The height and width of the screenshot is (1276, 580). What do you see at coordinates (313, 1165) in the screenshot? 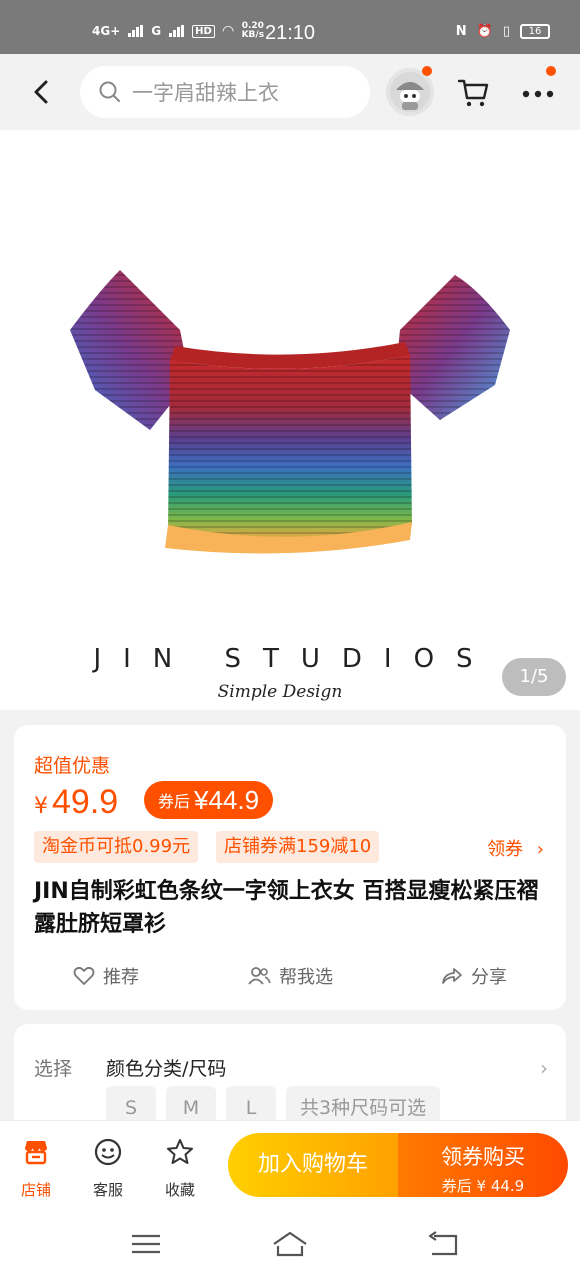
I see `add-to-cart-button: 加入购物车` at bounding box center [313, 1165].